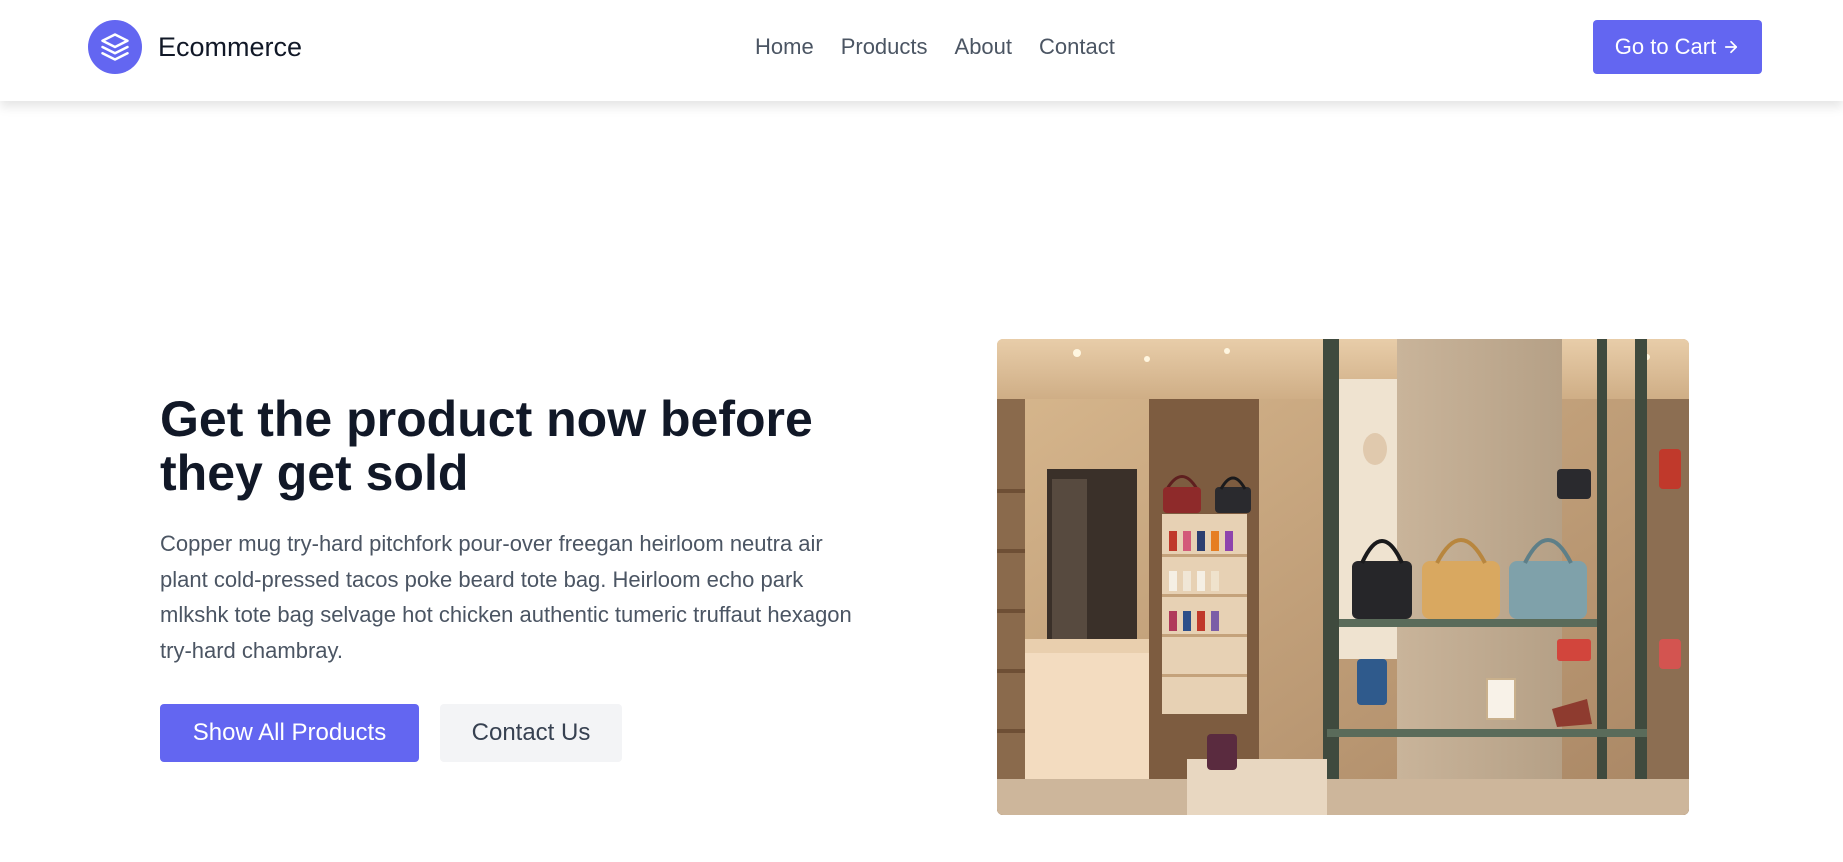  I want to click on go-to-cart-button: Go to Cart, so click(1677, 47).